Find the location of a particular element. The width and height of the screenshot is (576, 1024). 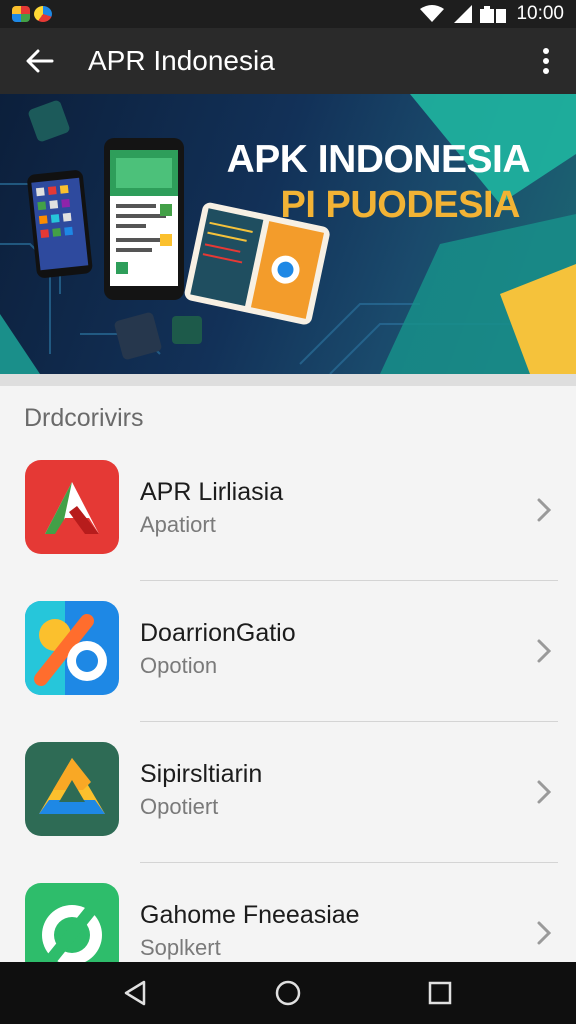

wifi-icon is located at coordinates (432, 13).